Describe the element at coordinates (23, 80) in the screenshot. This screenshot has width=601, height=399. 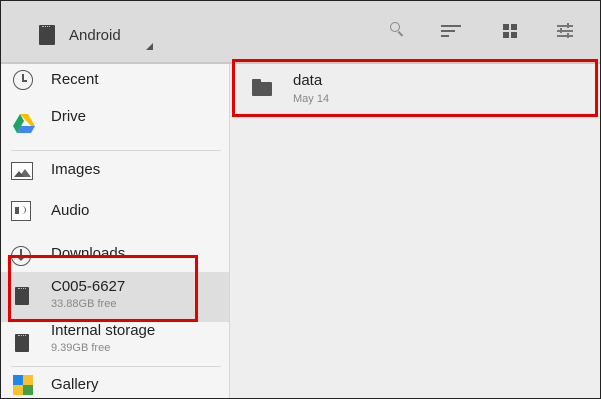
I see `clock-icon` at that location.